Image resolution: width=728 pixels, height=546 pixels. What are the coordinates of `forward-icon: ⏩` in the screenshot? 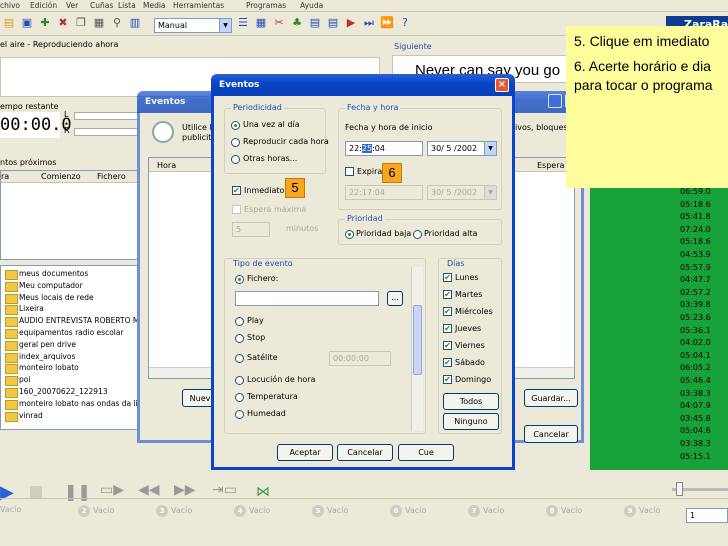 It's located at (387, 23).